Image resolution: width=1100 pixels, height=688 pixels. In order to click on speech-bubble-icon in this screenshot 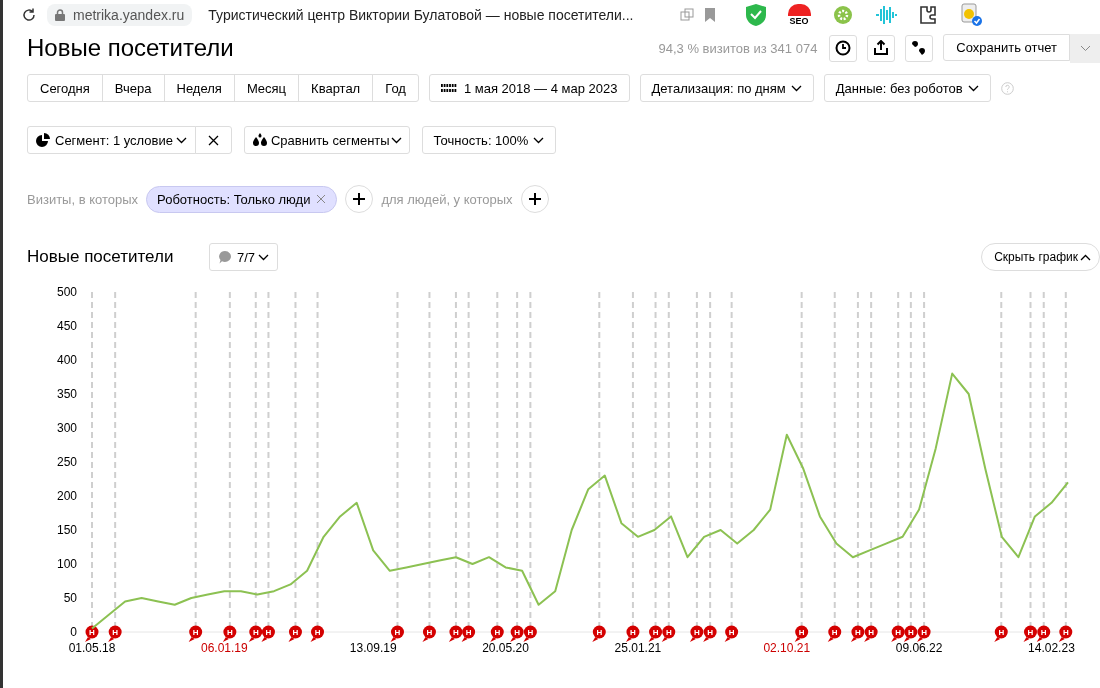, I will do `click(225, 257)`.